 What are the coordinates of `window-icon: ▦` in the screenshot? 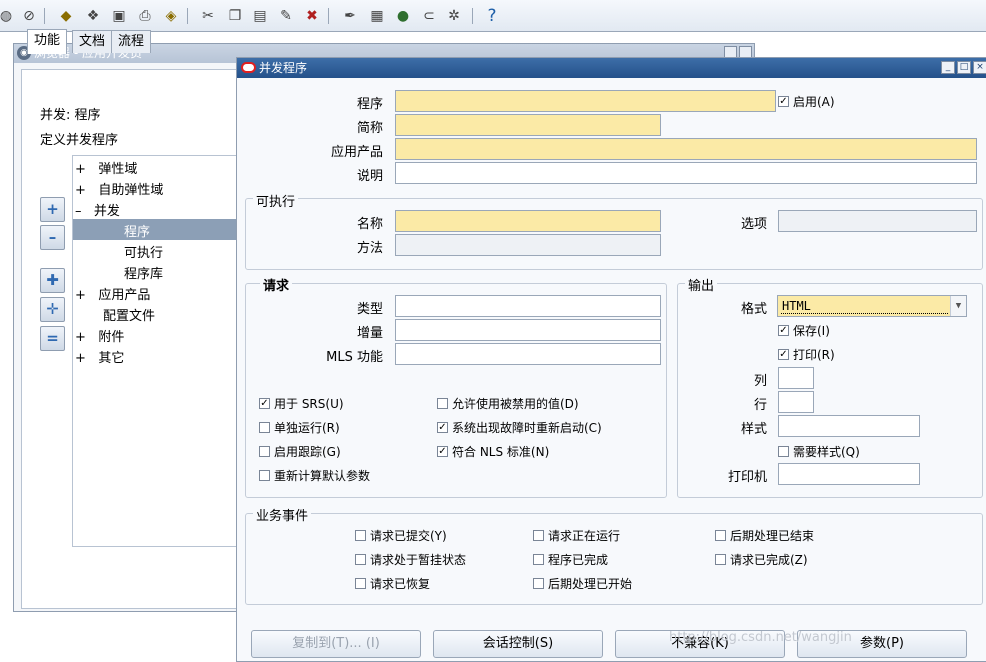 It's located at (377, 16).